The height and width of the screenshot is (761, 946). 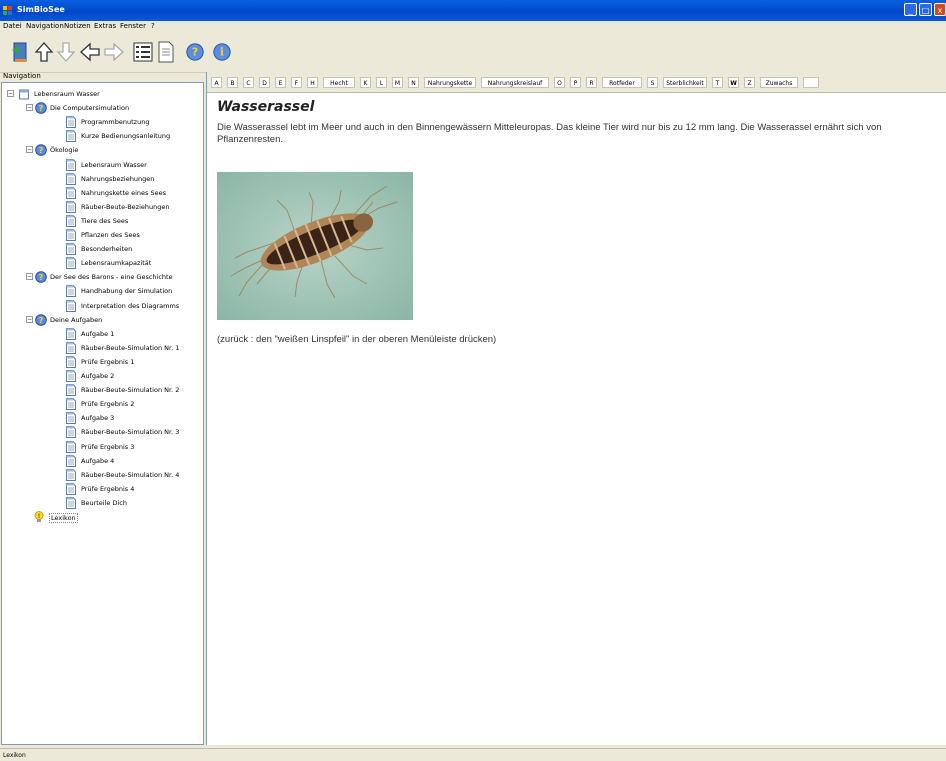 What do you see at coordinates (102, 122) in the screenshot?
I see `tree-item: Programmbenutzung` at bounding box center [102, 122].